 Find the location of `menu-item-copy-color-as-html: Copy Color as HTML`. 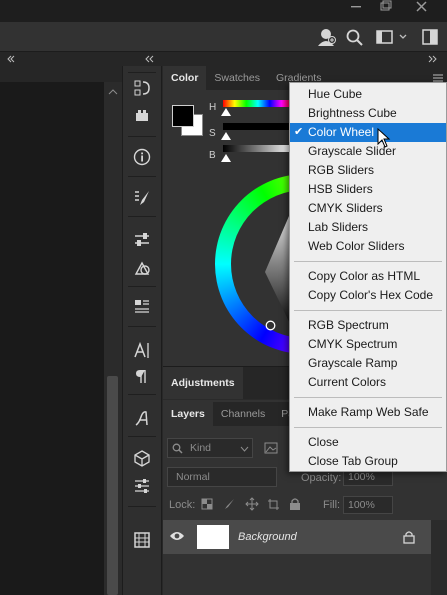

menu-item-copy-color-as-html: Copy Color as HTML is located at coordinates (368, 276).